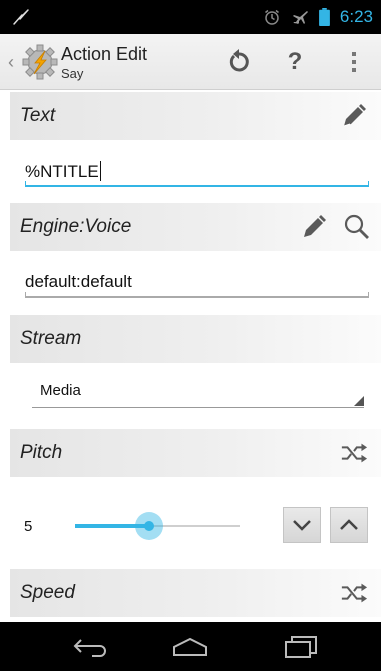 This screenshot has height=671, width=381. Describe the element at coordinates (295, 62) in the screenshot. I see `help-button: ?` at that location.